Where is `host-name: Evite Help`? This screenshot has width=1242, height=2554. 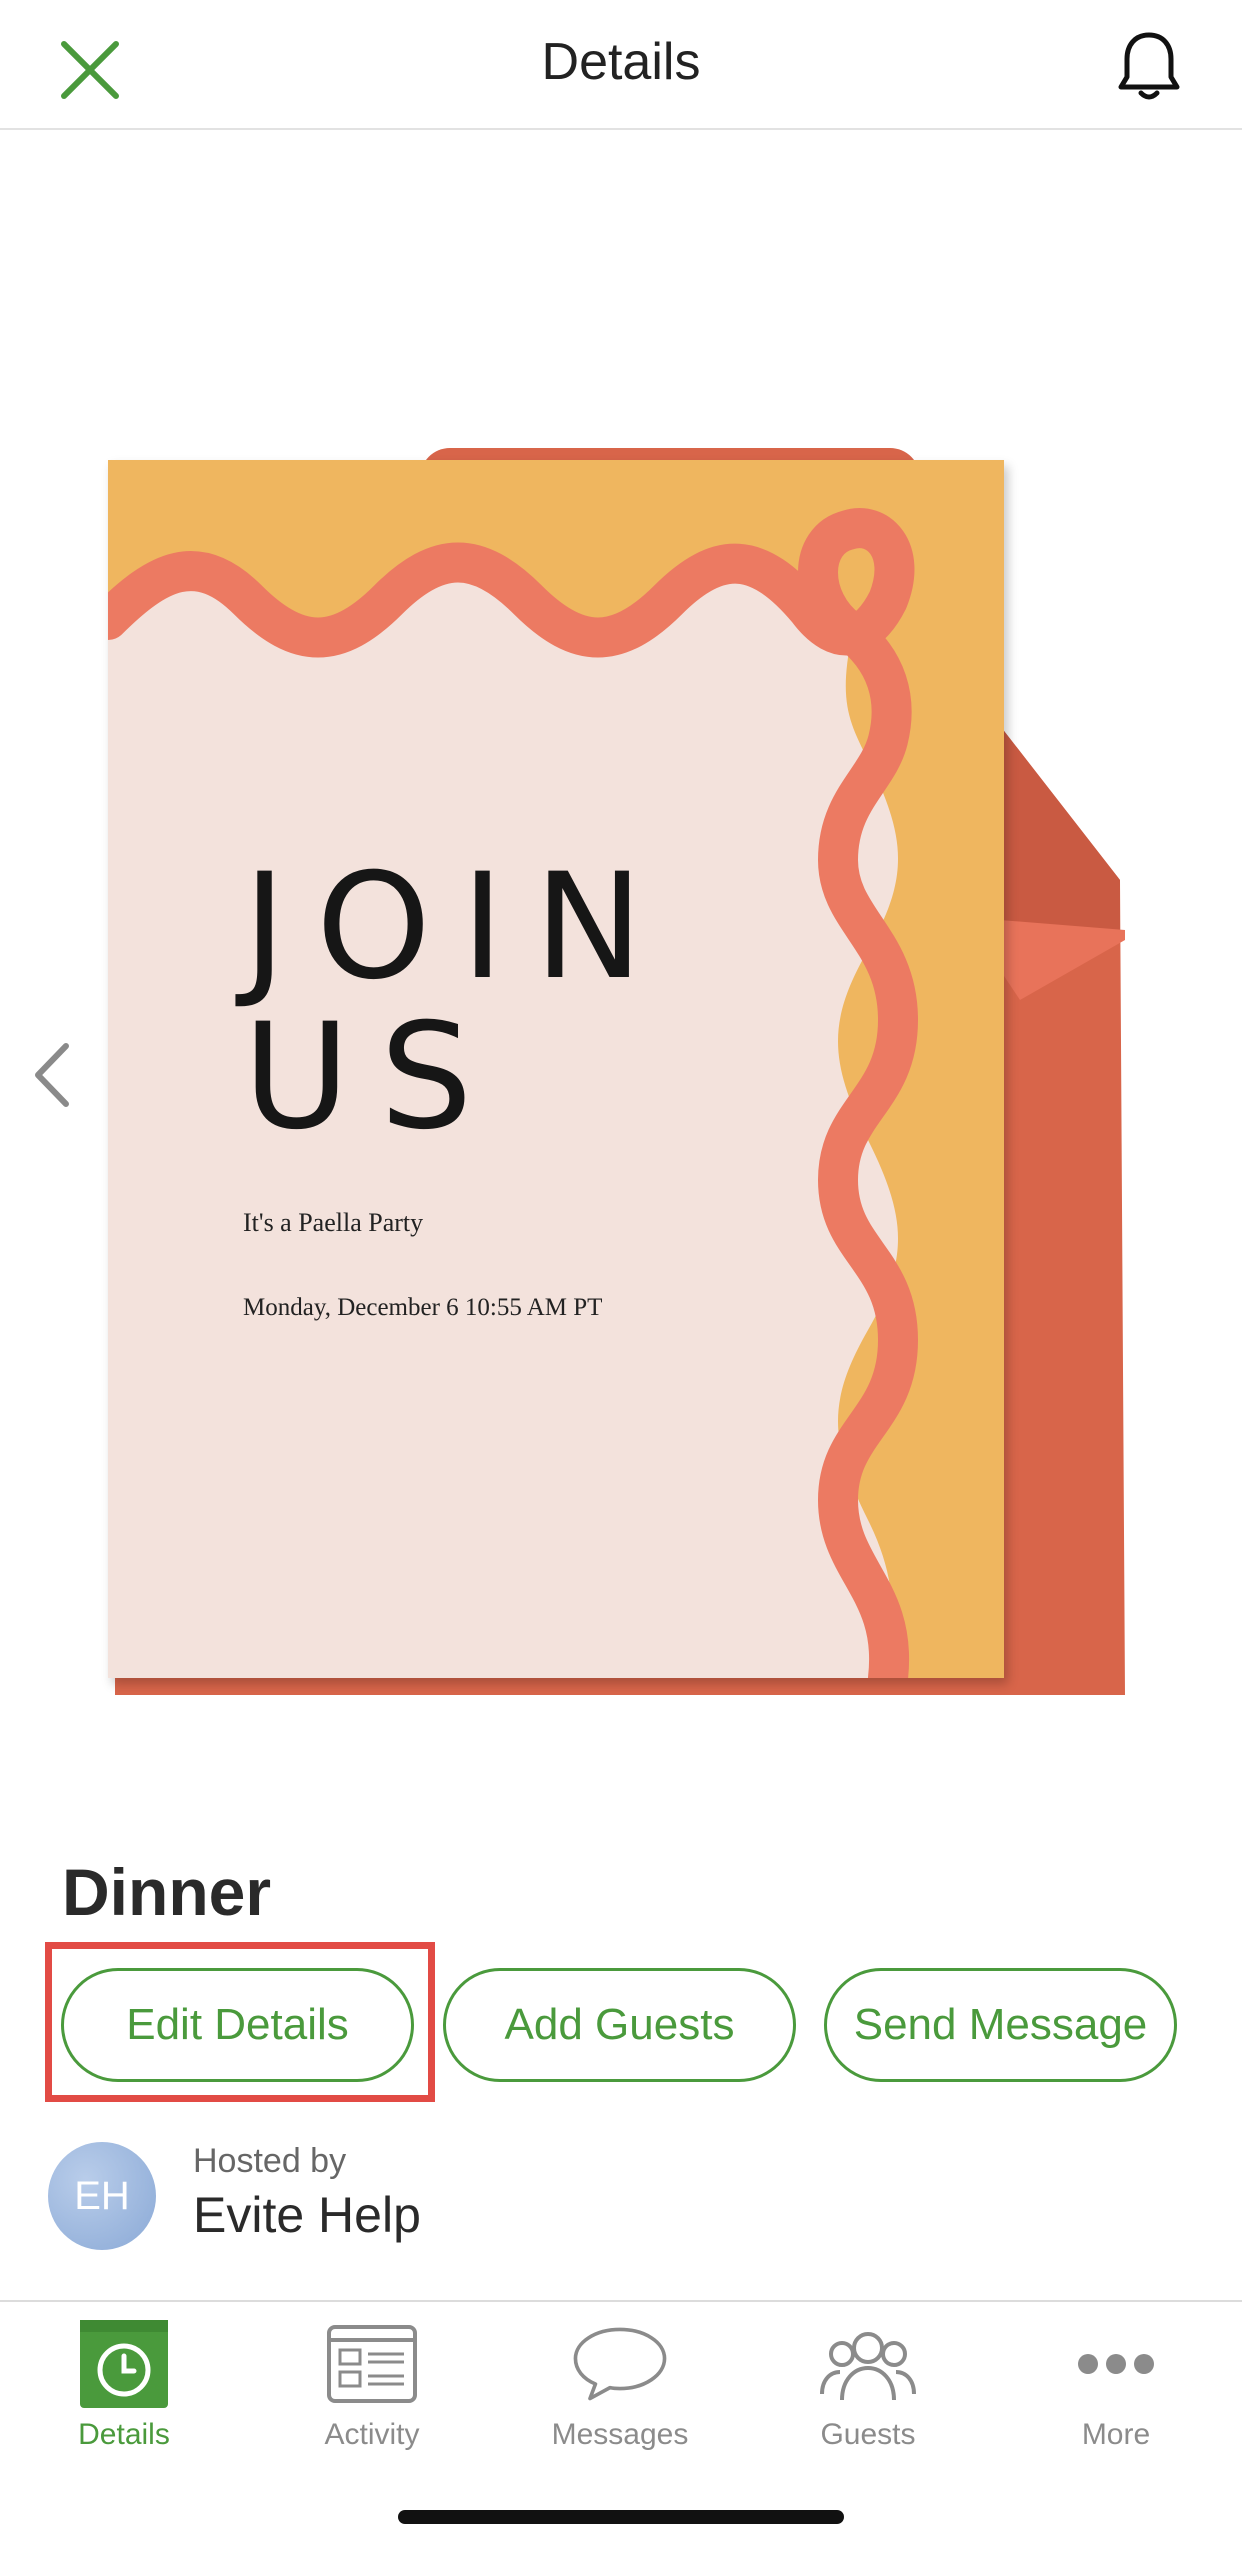 host-name: Evite Help is located at coordinates (307, 2215).